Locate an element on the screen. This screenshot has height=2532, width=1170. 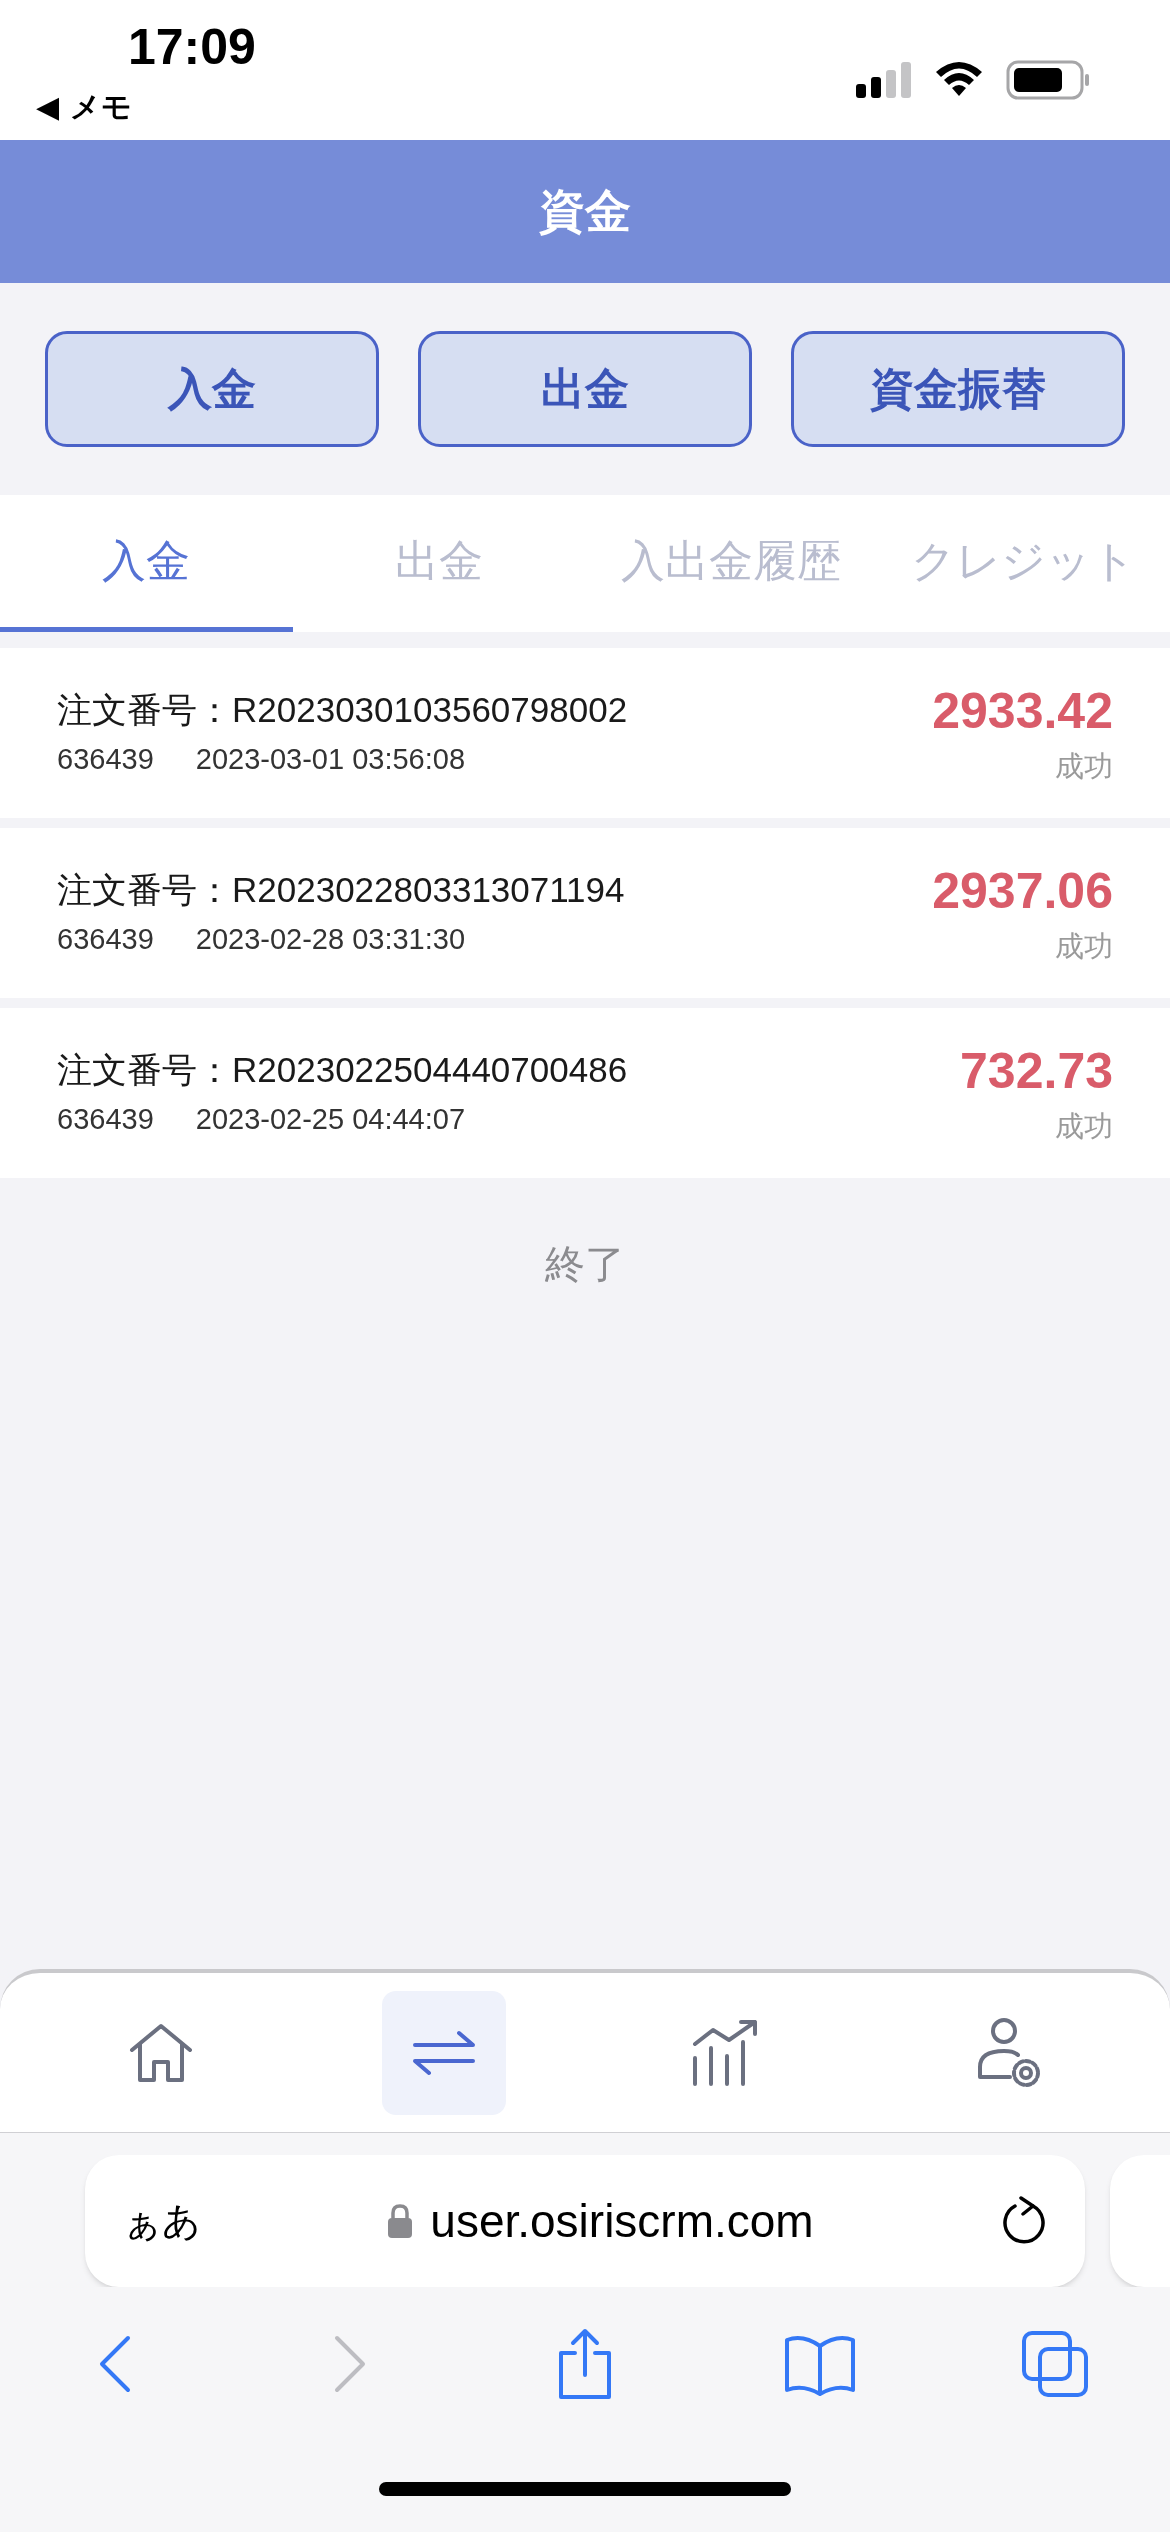
nav-tab is located at coordinates (443, 2052).